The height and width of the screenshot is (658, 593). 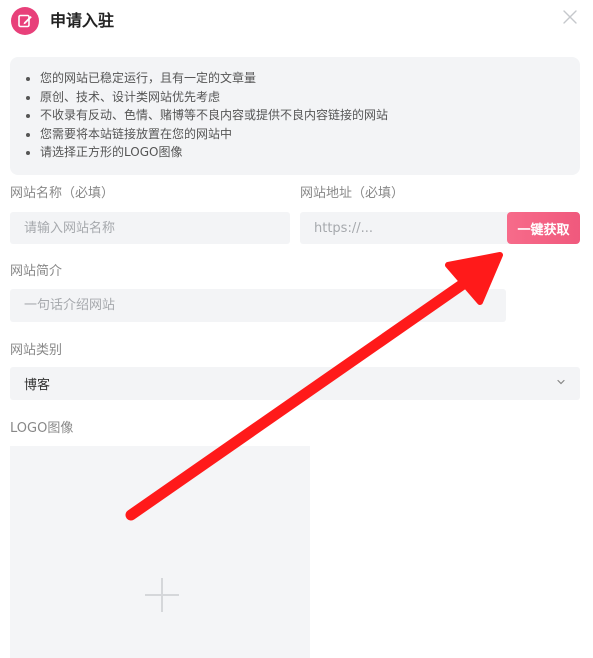 I want to click on notice-item: 原创、技术、设计类网站优先考虑, so click(x=305, y=97).